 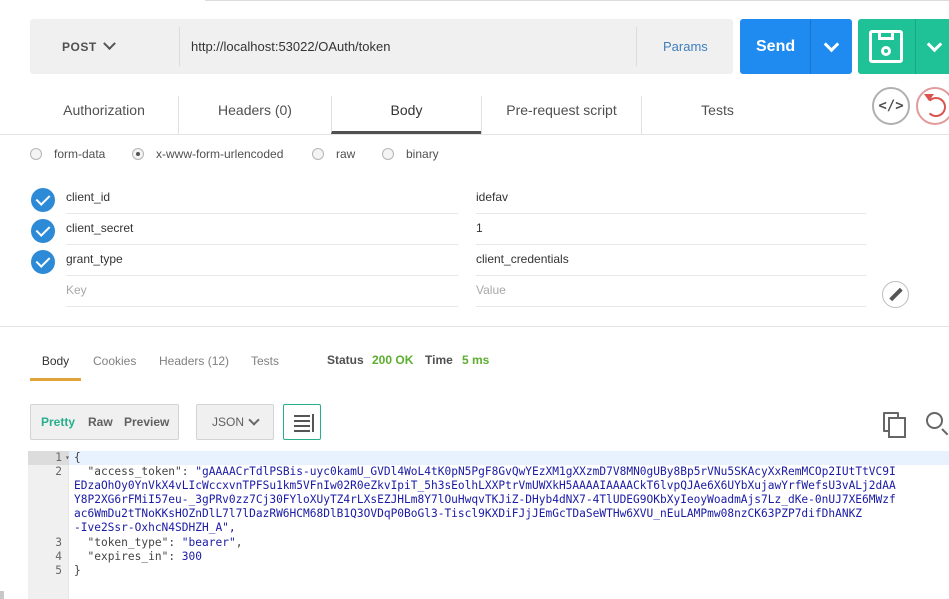 I want to click on code-line: {, so click(x=77, y=457).